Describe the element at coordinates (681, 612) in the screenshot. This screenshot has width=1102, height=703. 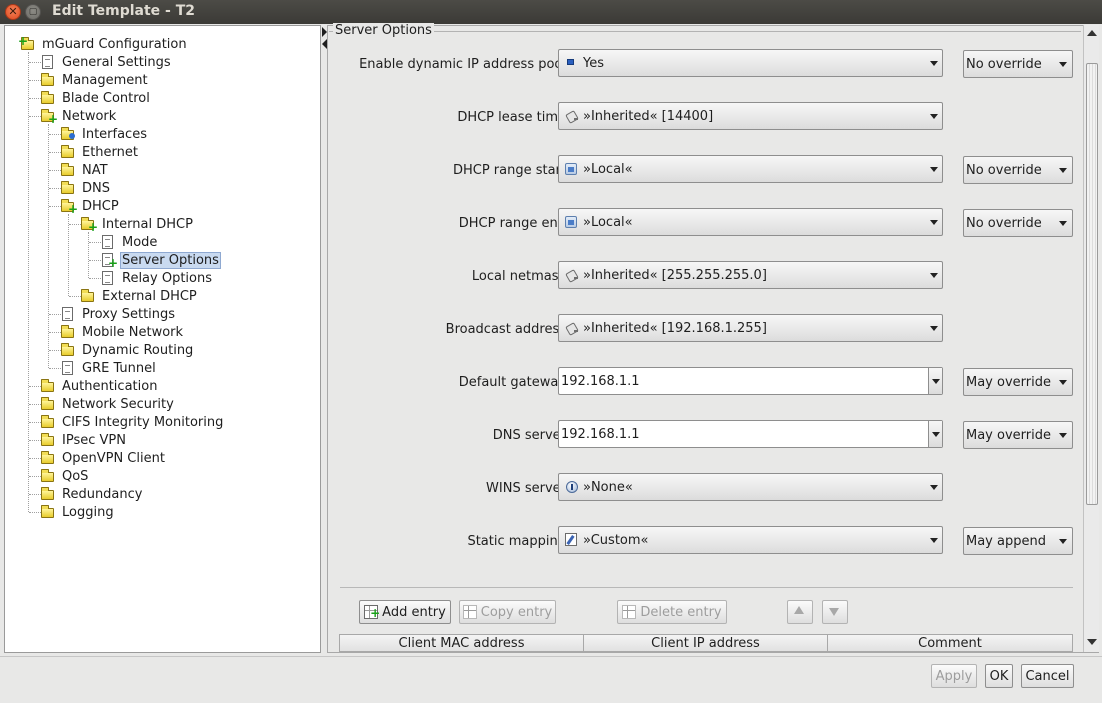
I see `delete-entry-label: Delete entry` at that location.